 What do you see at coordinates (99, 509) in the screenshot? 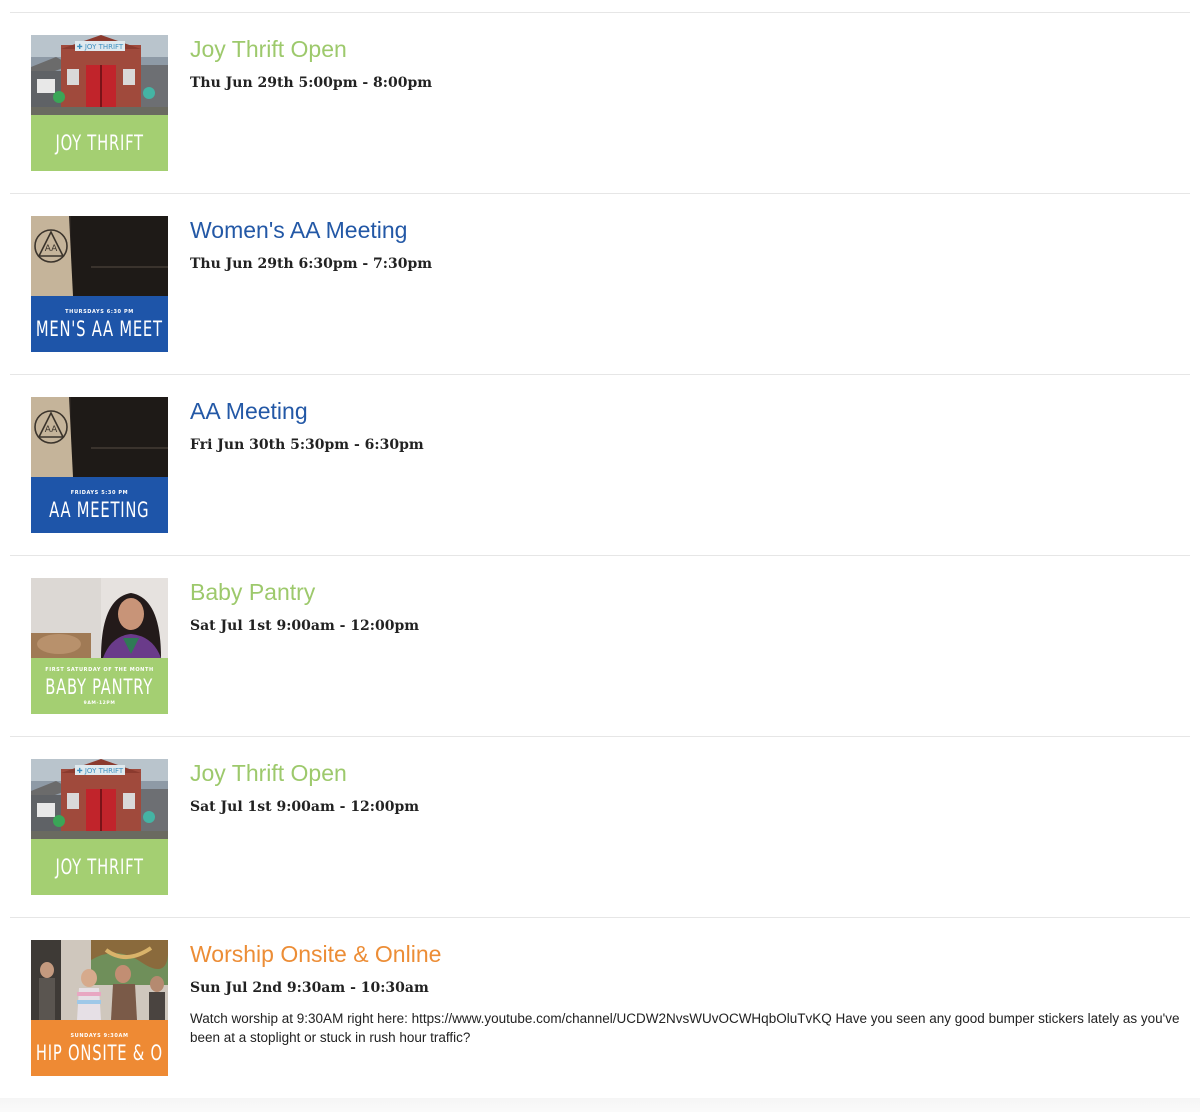
I see `thumbnail-banner-text: AA MEETING` at bounding box center [99, 509].